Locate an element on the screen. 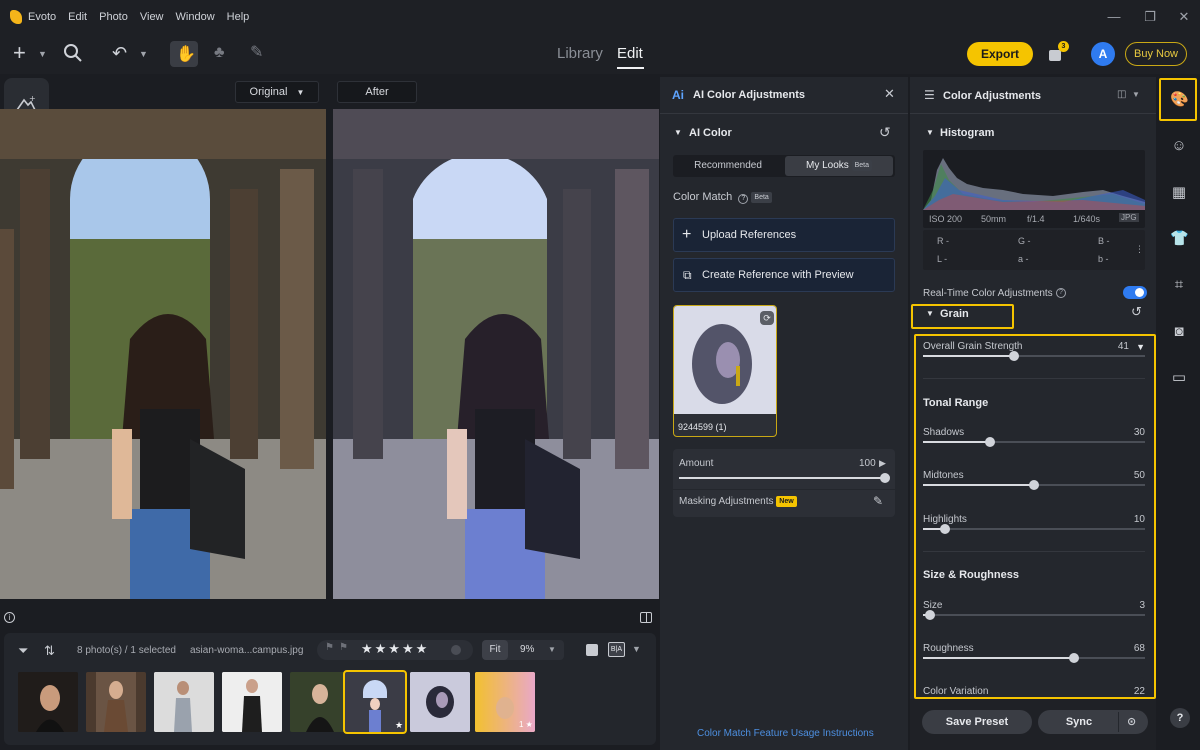  undo-icon: ↶ is located at coordinates (119, 53).